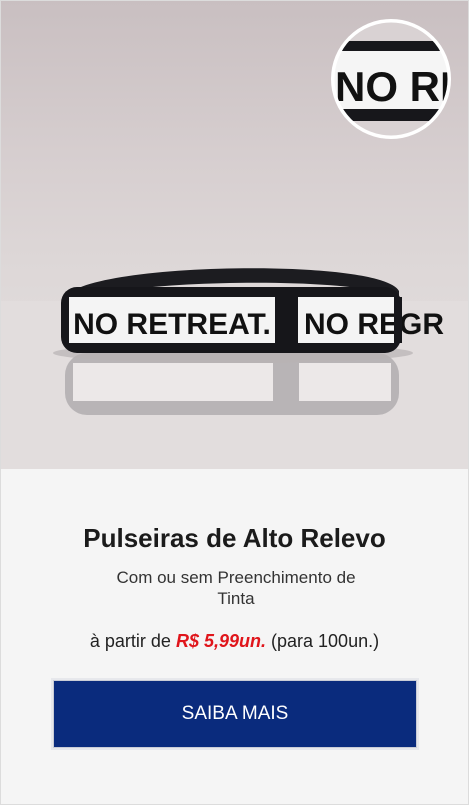  What do you see at coordinates (374, 324) in the screenshot?
I see `band-text-right: NO REGR` at bounding box center [374, 324].